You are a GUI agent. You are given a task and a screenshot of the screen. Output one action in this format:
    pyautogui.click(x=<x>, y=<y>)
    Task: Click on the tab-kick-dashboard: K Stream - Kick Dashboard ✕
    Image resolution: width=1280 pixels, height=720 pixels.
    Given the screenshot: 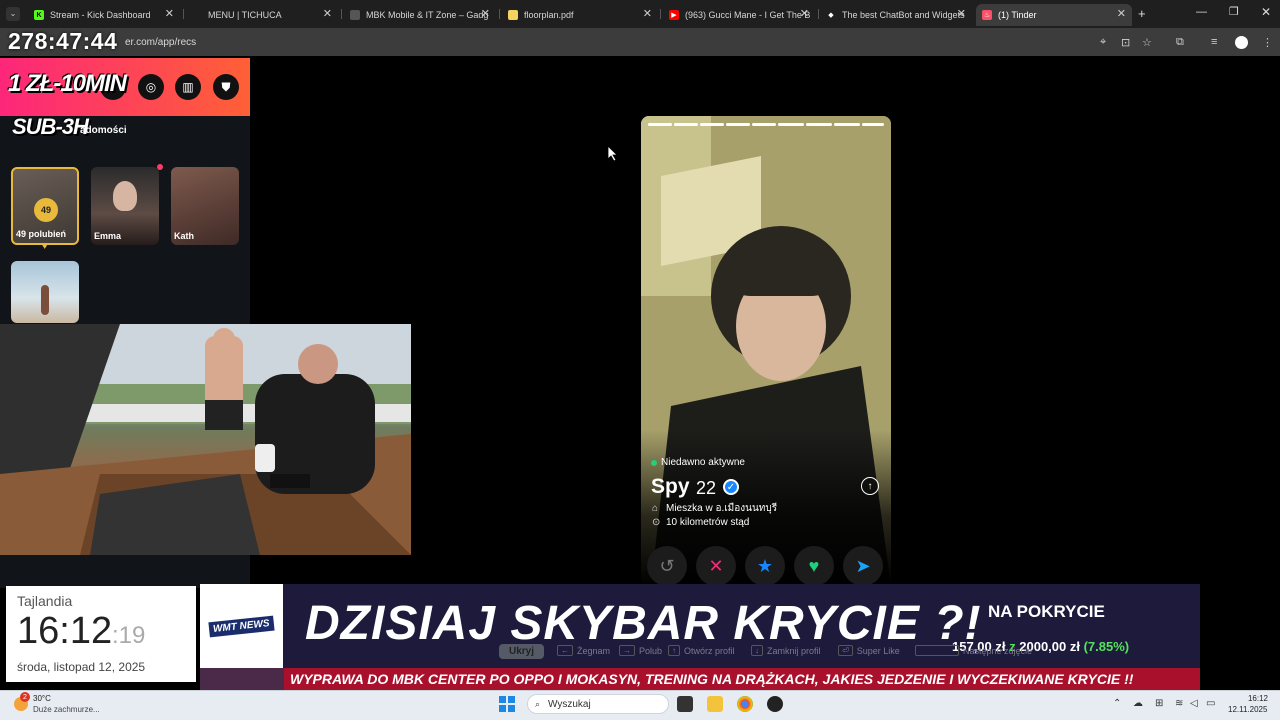 What is the action you would take?
    pyautogui.click(x=104, y=15)
    